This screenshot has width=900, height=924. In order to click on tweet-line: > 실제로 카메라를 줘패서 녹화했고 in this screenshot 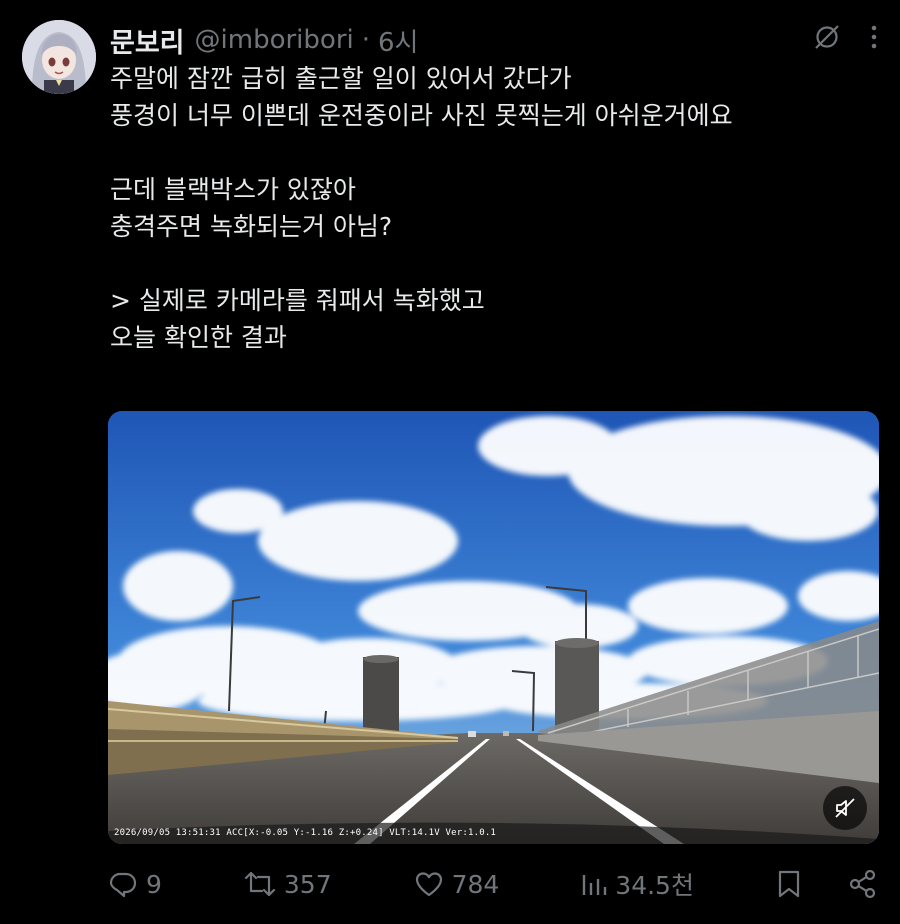, I will do `click(297, 300)`.